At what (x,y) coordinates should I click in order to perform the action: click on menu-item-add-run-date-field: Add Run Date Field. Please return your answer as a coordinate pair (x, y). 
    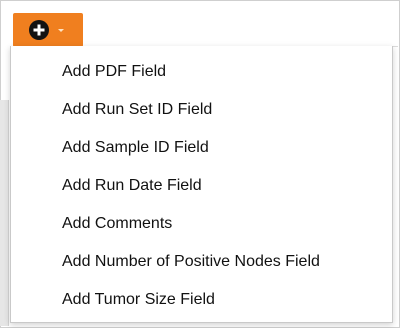
    Looking at the image, I should click on (201, 186).